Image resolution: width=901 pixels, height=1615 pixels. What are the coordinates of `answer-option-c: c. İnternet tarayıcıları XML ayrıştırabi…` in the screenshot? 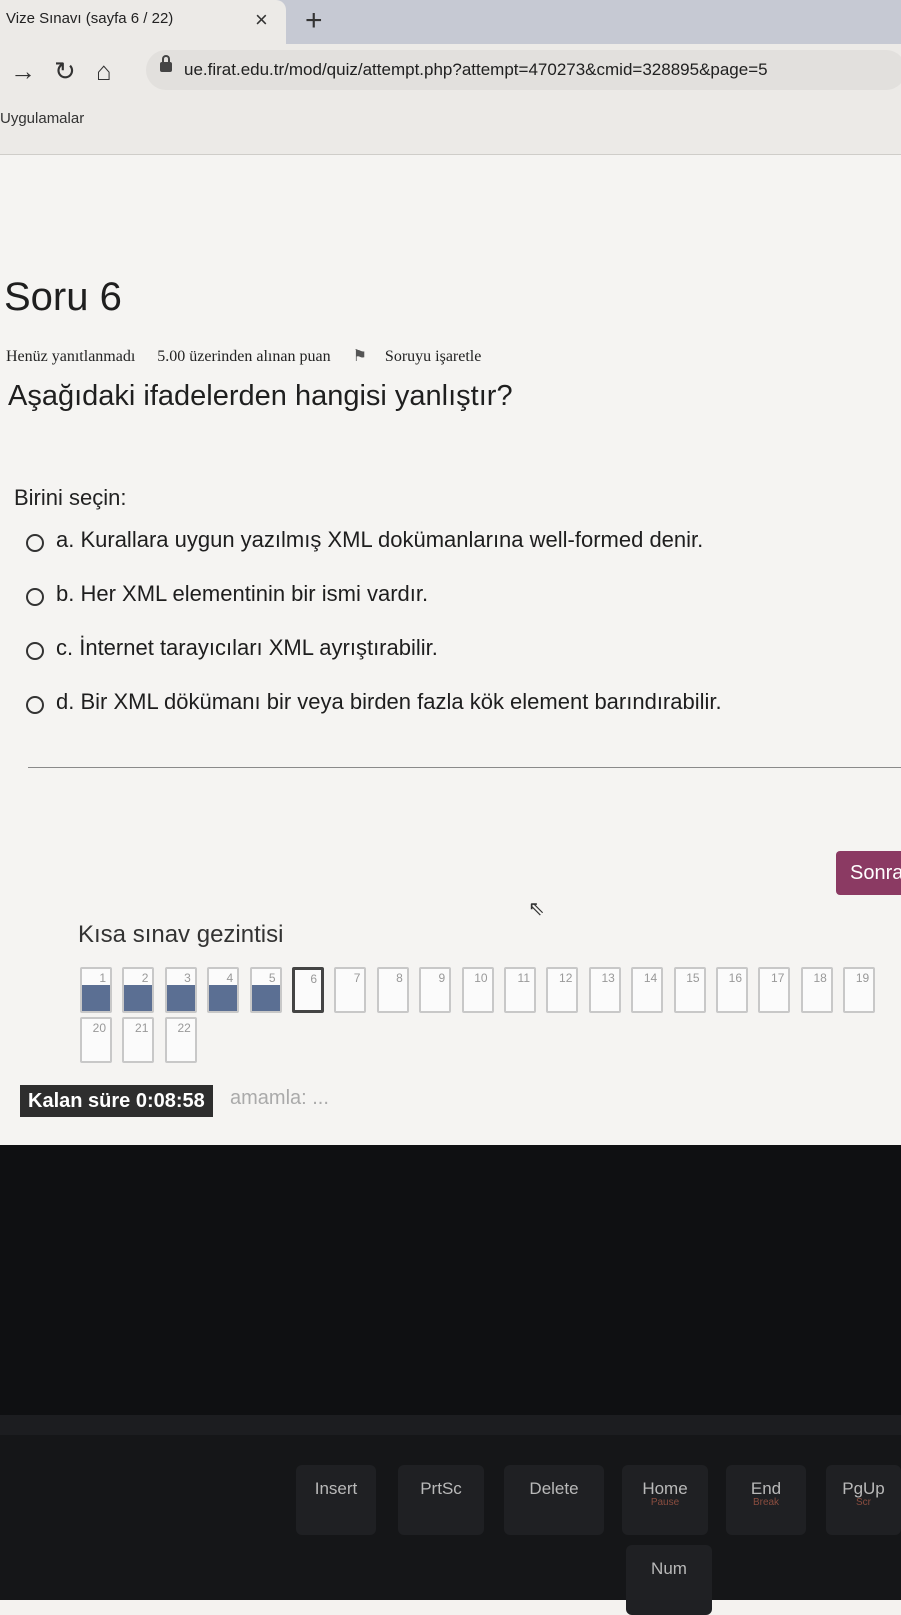 It's located at (456, 662).